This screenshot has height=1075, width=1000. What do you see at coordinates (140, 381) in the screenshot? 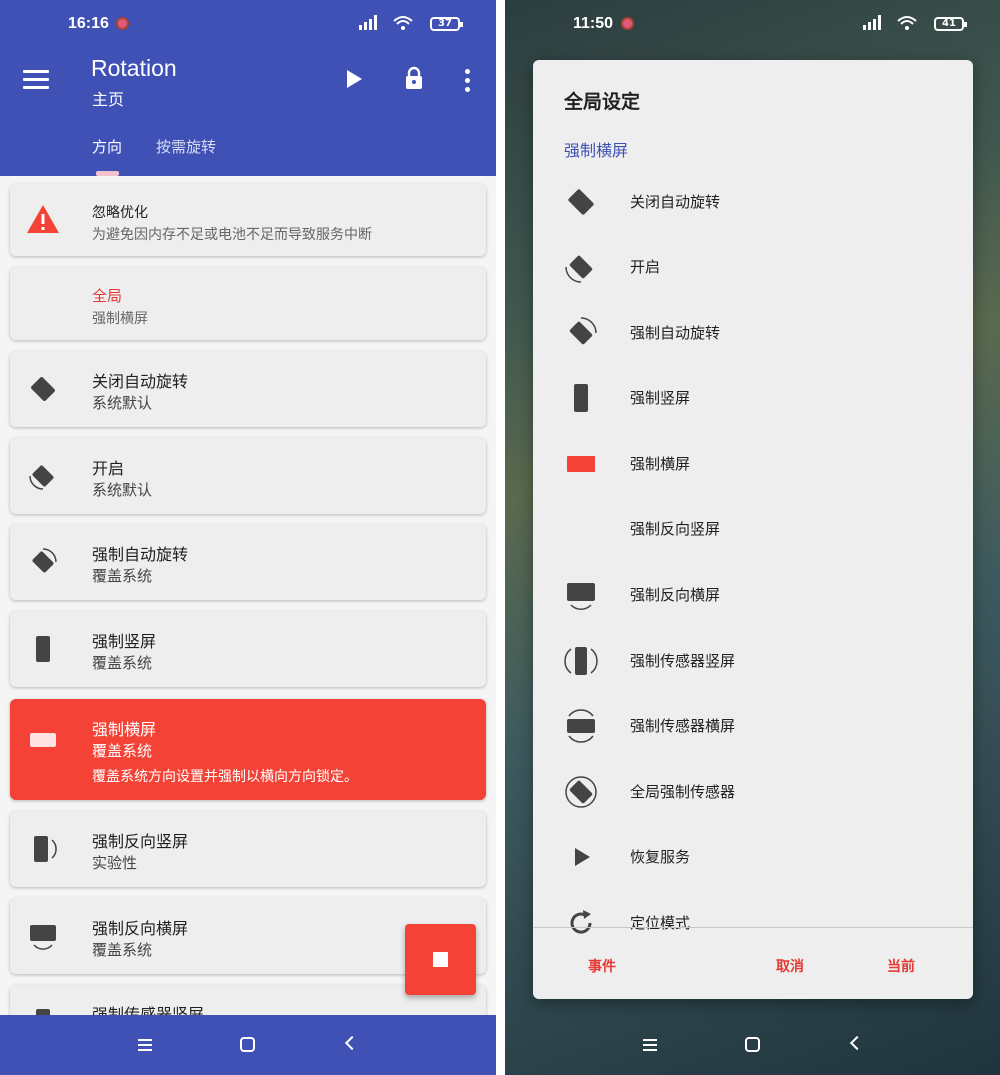
I see `card-title: 关闭自动旋转` at bounding box center [140, 381].